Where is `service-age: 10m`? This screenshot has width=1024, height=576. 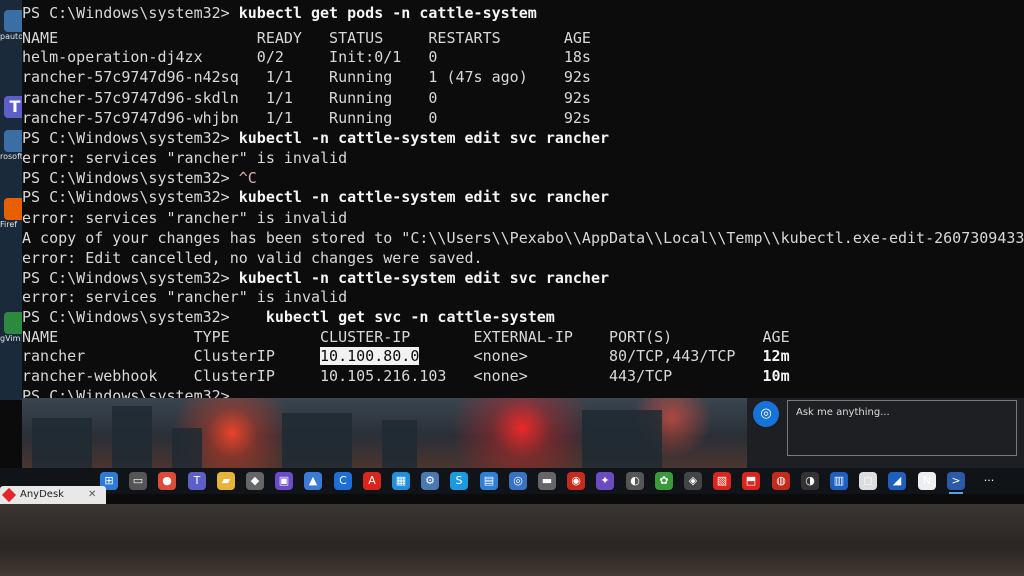 service-age: 10m is located at coordinates (776, 376).